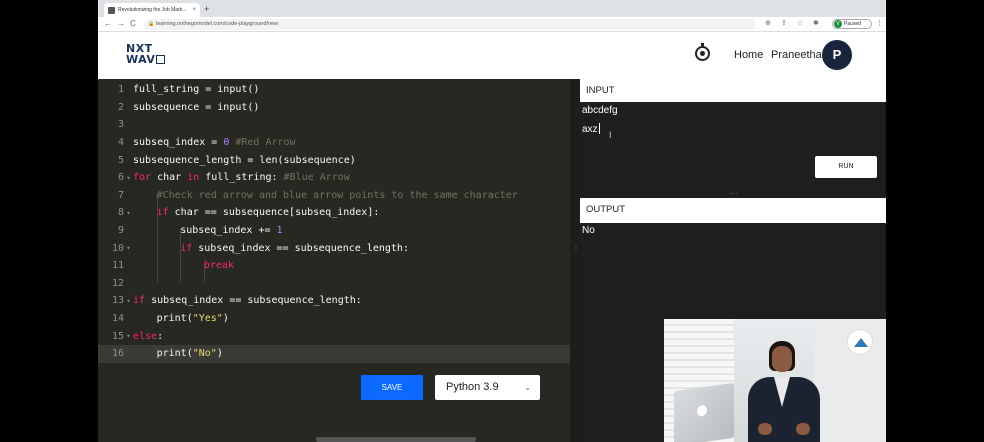 Image resolution: width=984 pixels, height=442 pixels. Describe the element at coordinates (784, 391) in the screenshot. I see `presenter` at that location.